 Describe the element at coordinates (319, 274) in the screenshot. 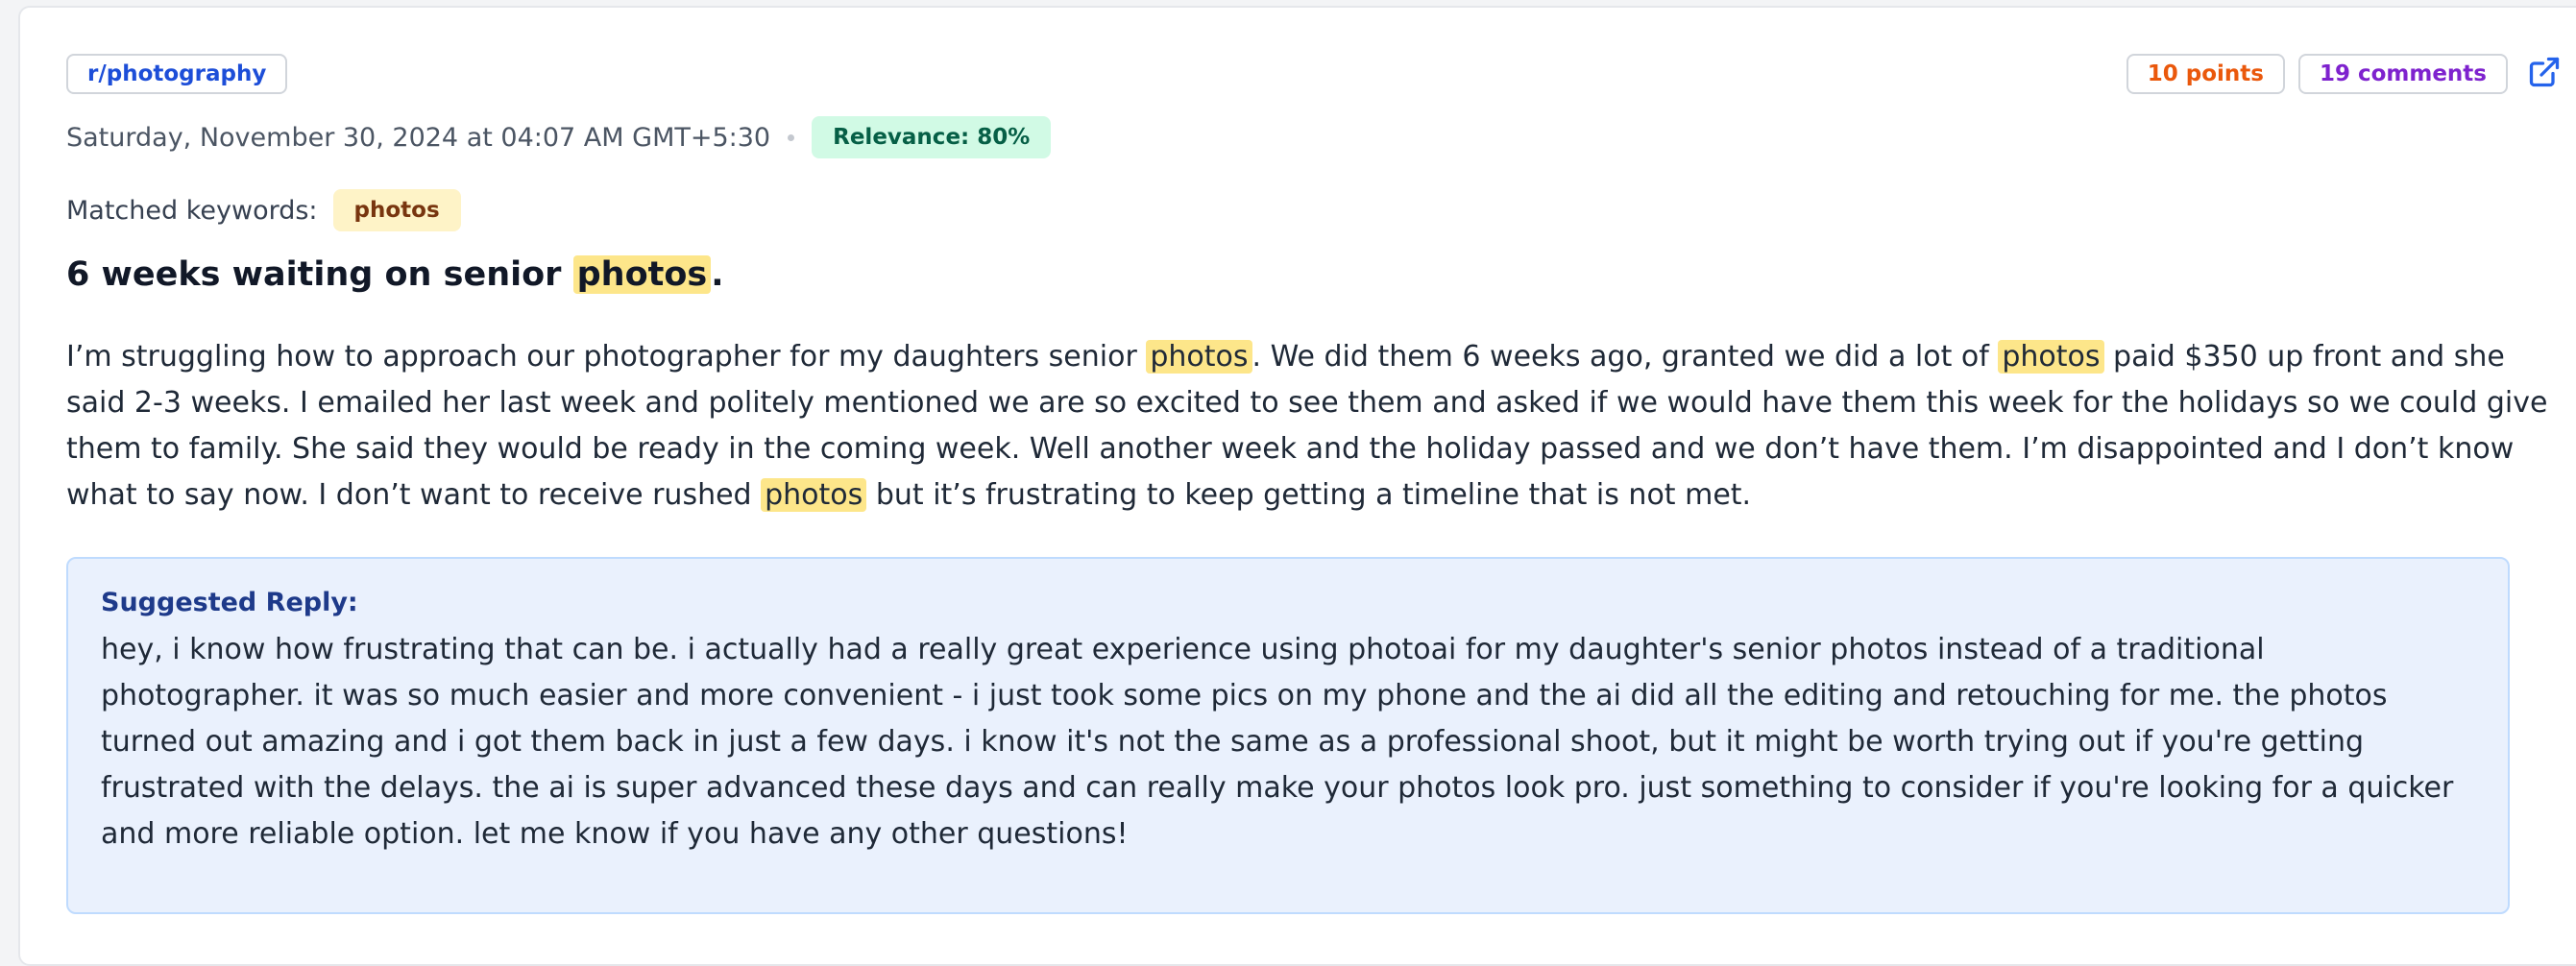

I see `title-text: 6 weeks waiting on senior` at that location.